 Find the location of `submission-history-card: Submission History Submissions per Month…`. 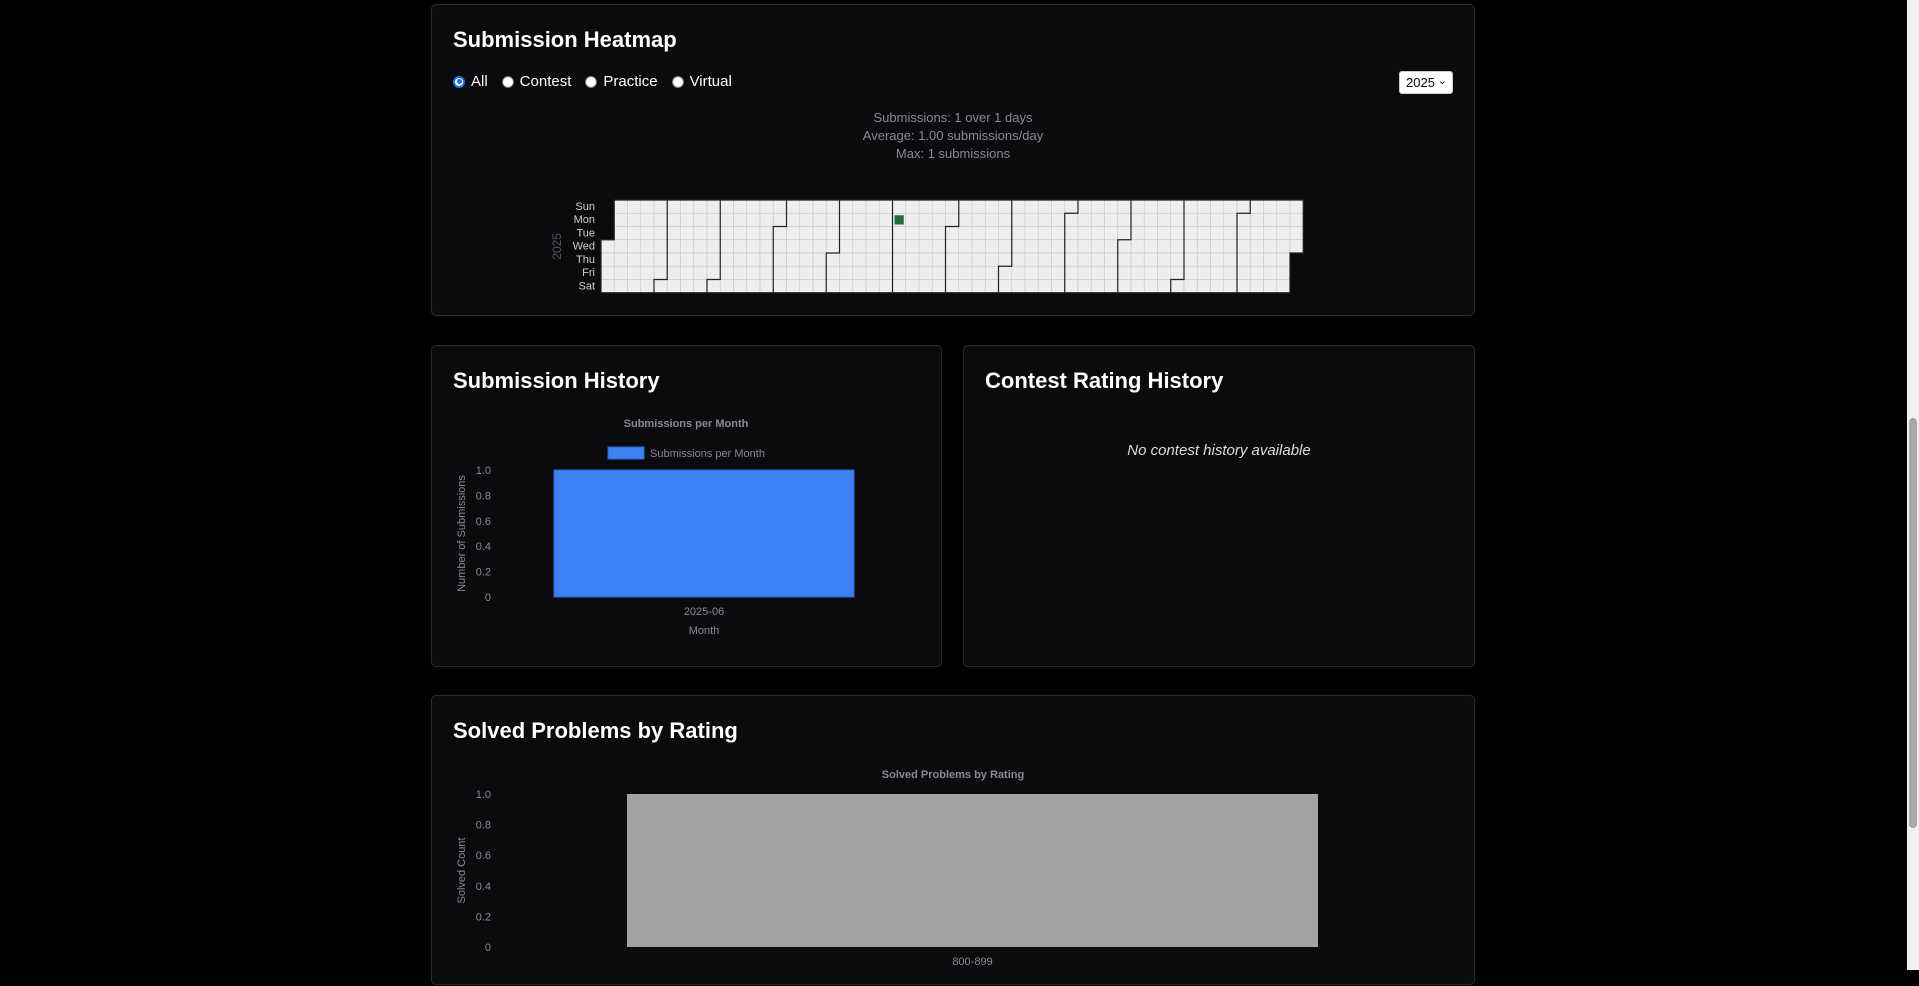

submission-history-card: Submission History Submissions per Month… is located at coordinates (686, 506).